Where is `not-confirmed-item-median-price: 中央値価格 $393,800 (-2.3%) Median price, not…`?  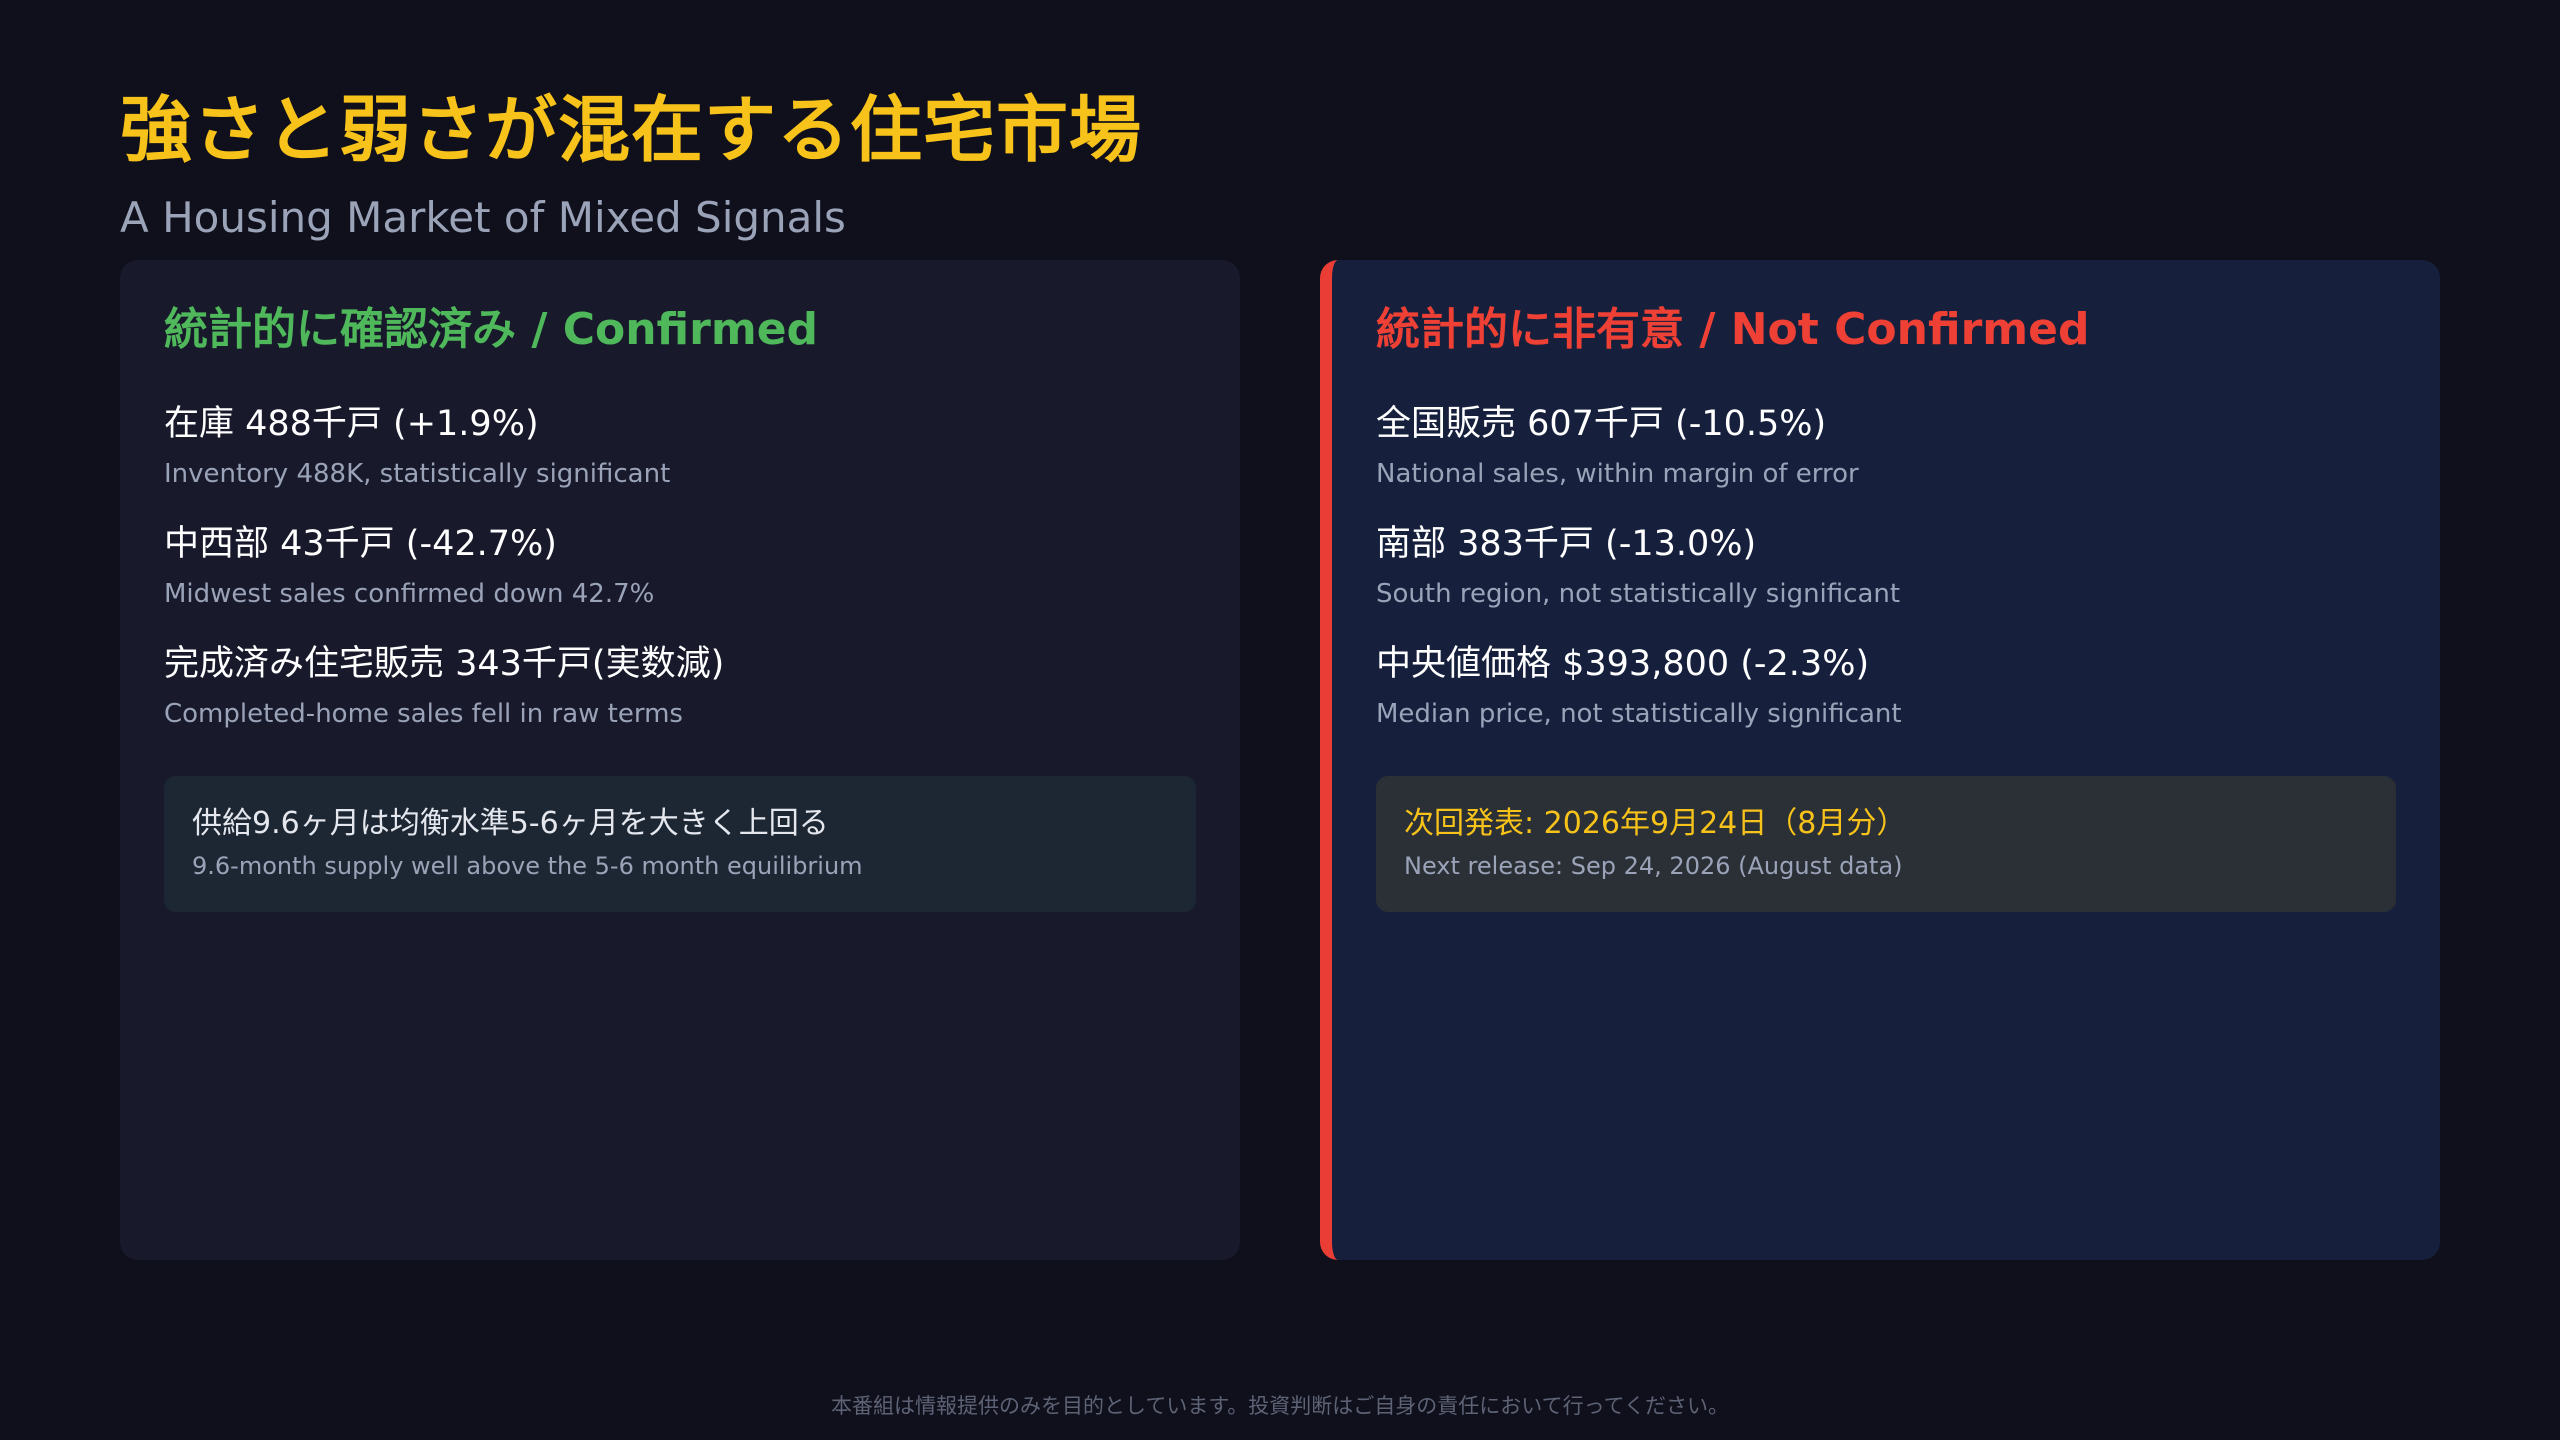
not-confirmed-item-median-price: 中央値価格 $393,800 (-2.3%) Median price, not… is located at coordinates (1886, 686).